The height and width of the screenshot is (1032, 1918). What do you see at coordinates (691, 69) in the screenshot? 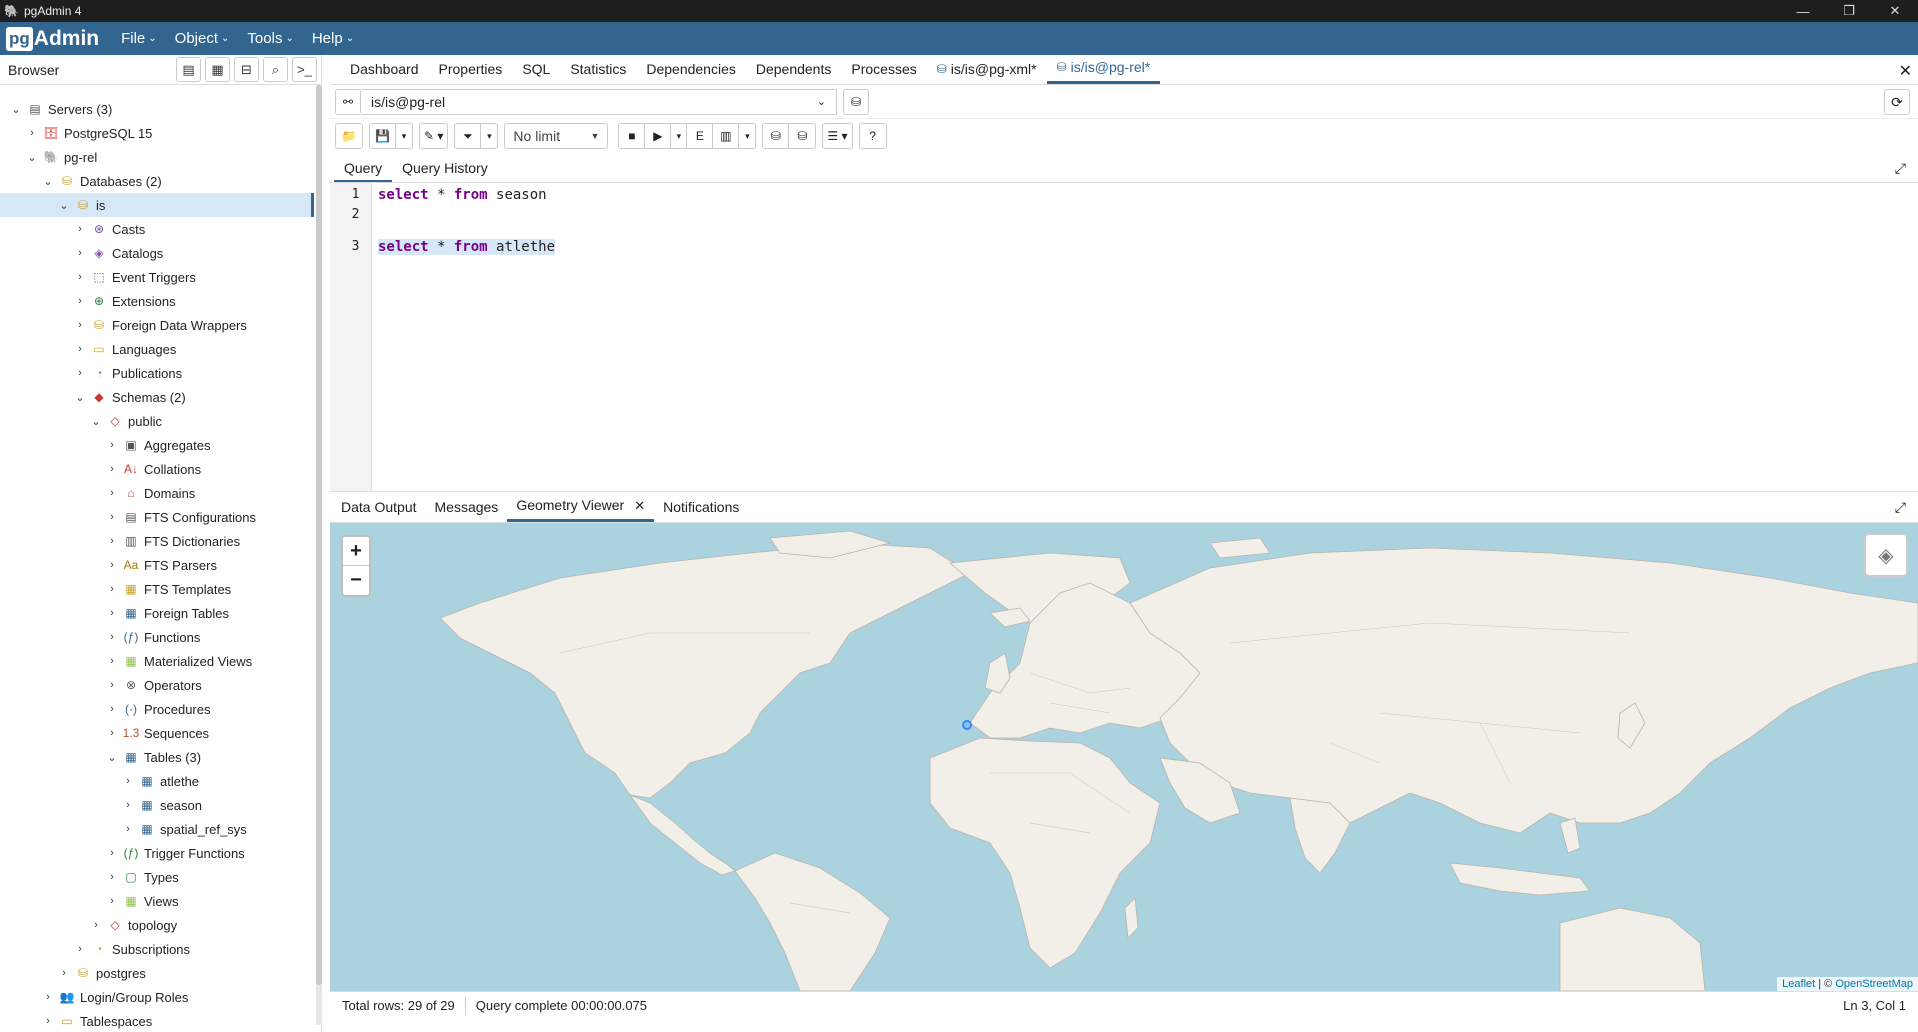
I see `tab-dependencies: Dependencies` at bounding box center [691, 69].